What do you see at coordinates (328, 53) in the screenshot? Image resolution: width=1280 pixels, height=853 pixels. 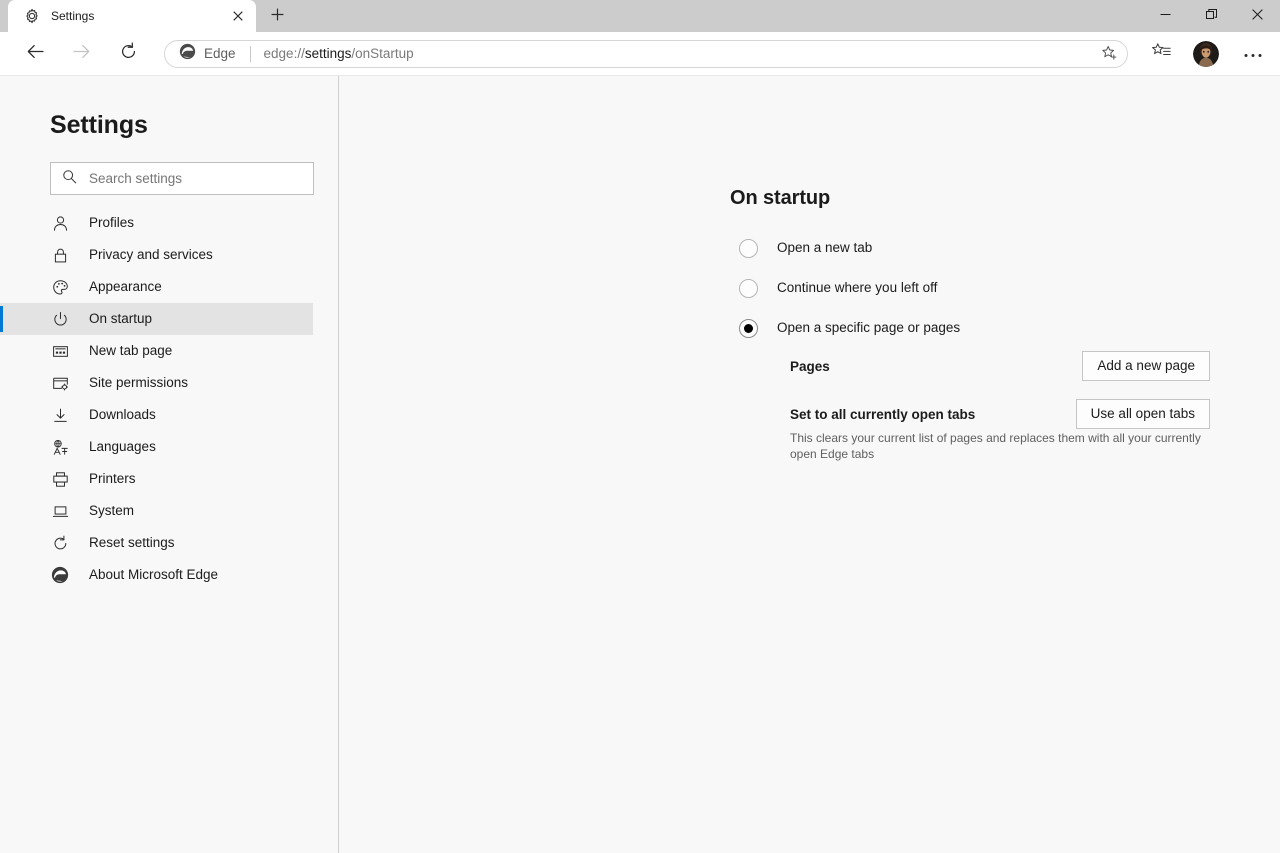 I see `url-strong: settings` at bounding box center [328, 53].